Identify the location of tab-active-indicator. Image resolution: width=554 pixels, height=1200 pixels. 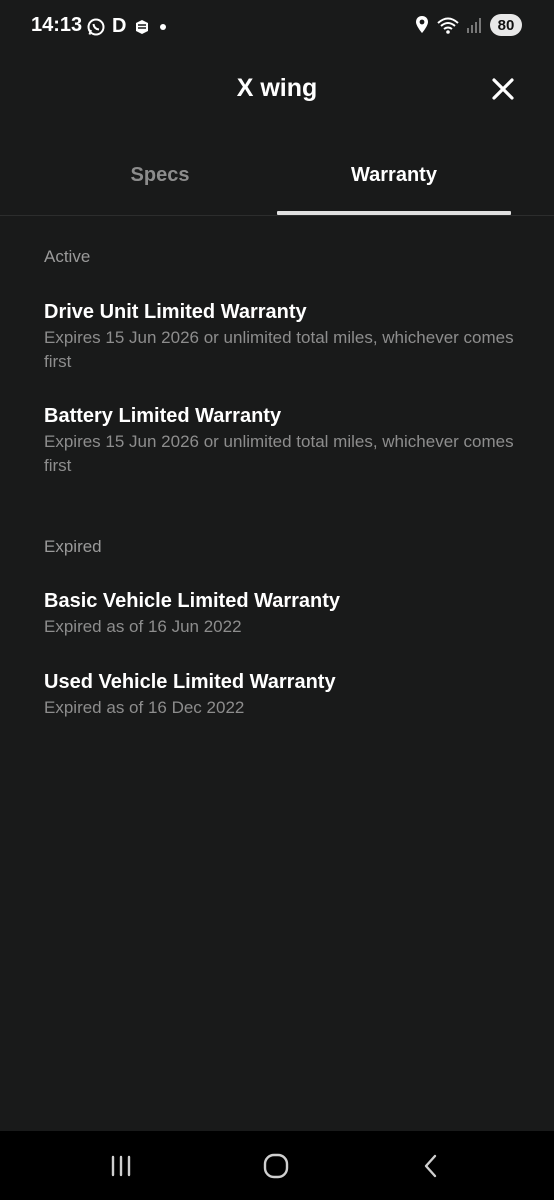
(394, 213).